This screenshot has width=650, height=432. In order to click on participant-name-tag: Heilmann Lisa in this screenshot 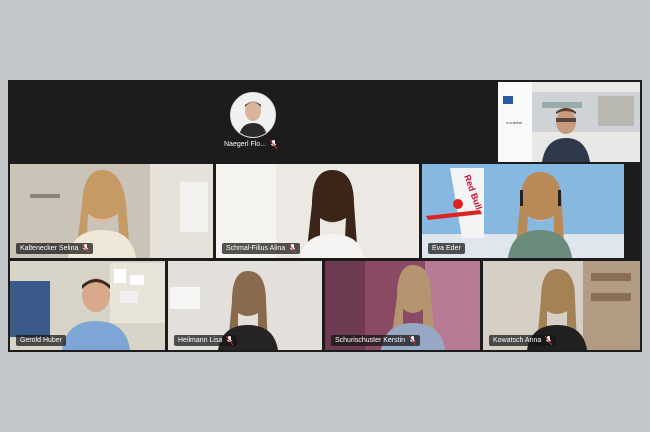, I will do `click(206, 340)`.